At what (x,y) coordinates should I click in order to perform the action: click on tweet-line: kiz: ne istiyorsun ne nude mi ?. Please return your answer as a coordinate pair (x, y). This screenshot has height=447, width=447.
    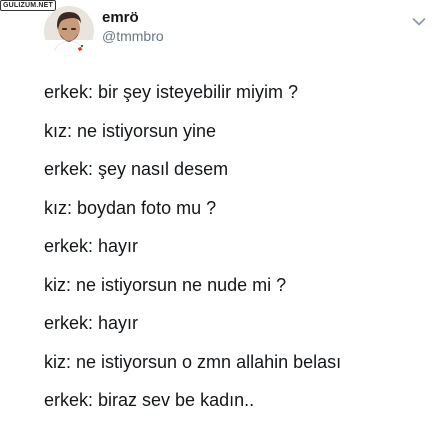
    Looking at the image, I should click on (165, 284).